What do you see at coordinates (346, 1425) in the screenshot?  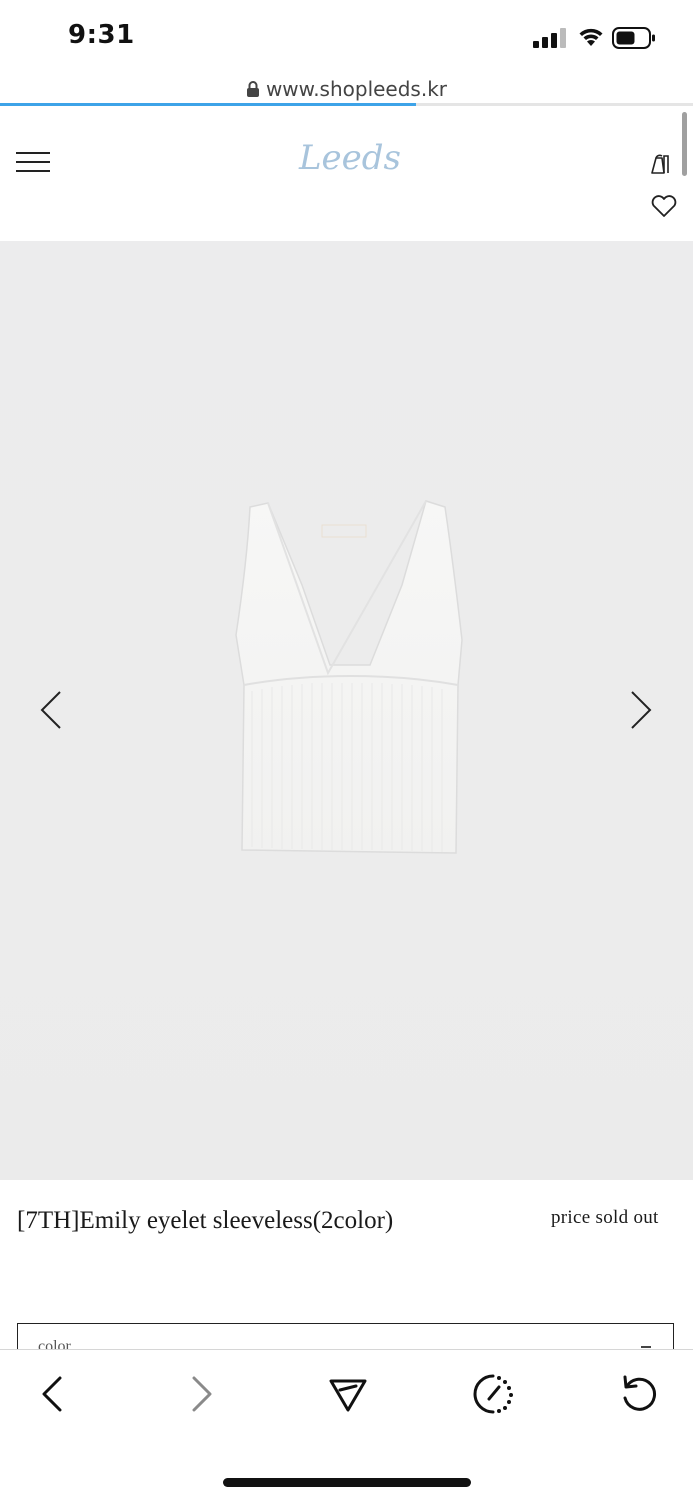 I see `browser-toolbar` at bounding box center [346, 1425].